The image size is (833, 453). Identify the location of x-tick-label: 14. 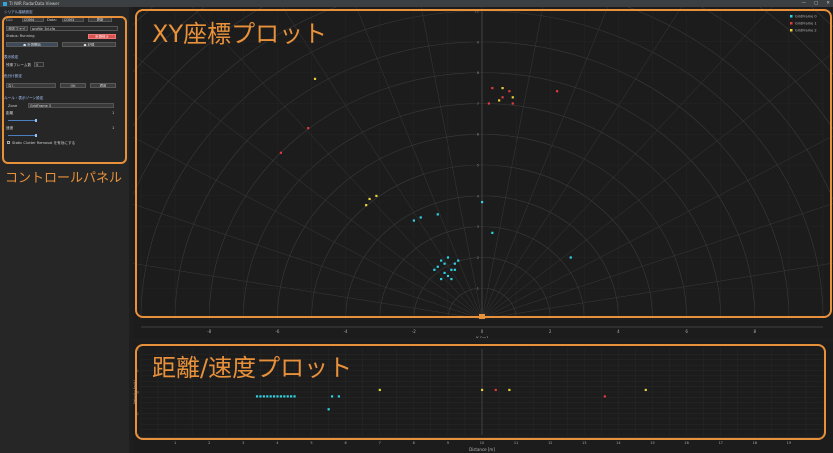
(618, 443).